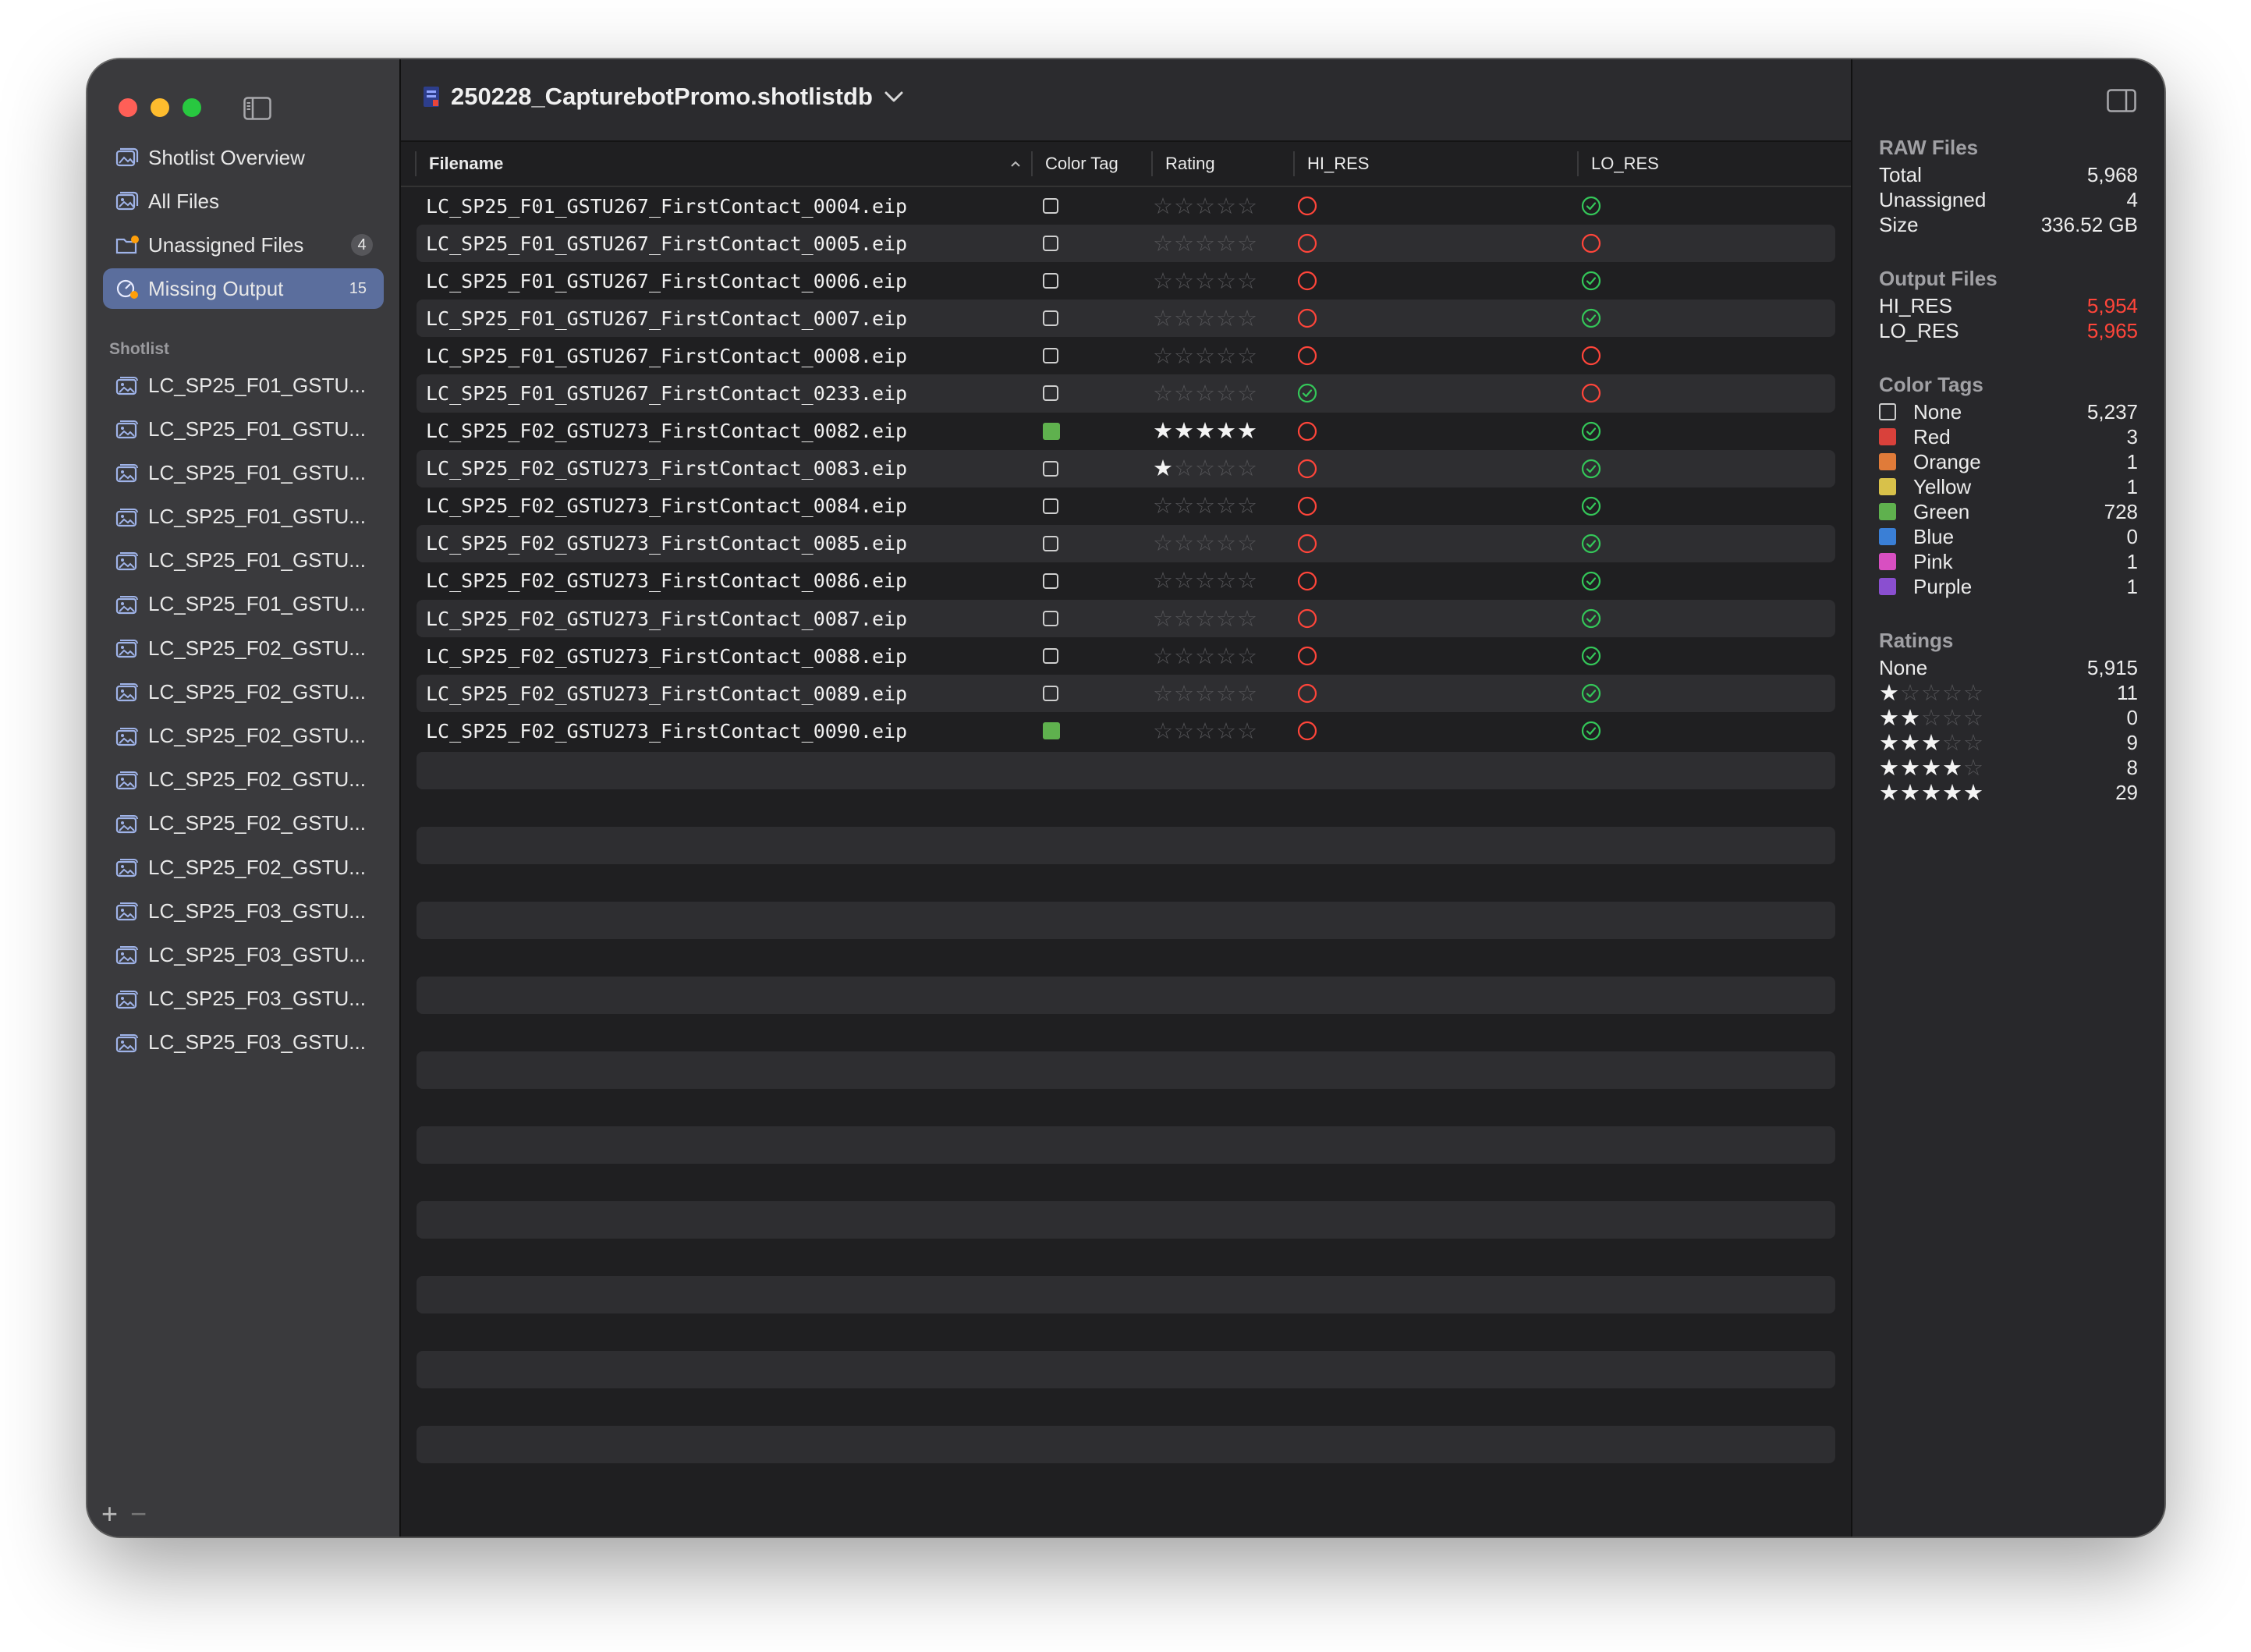 This screenshot has height=1652, width=2251. I want to click on column-header-filename: Filename, so click(725, 164).